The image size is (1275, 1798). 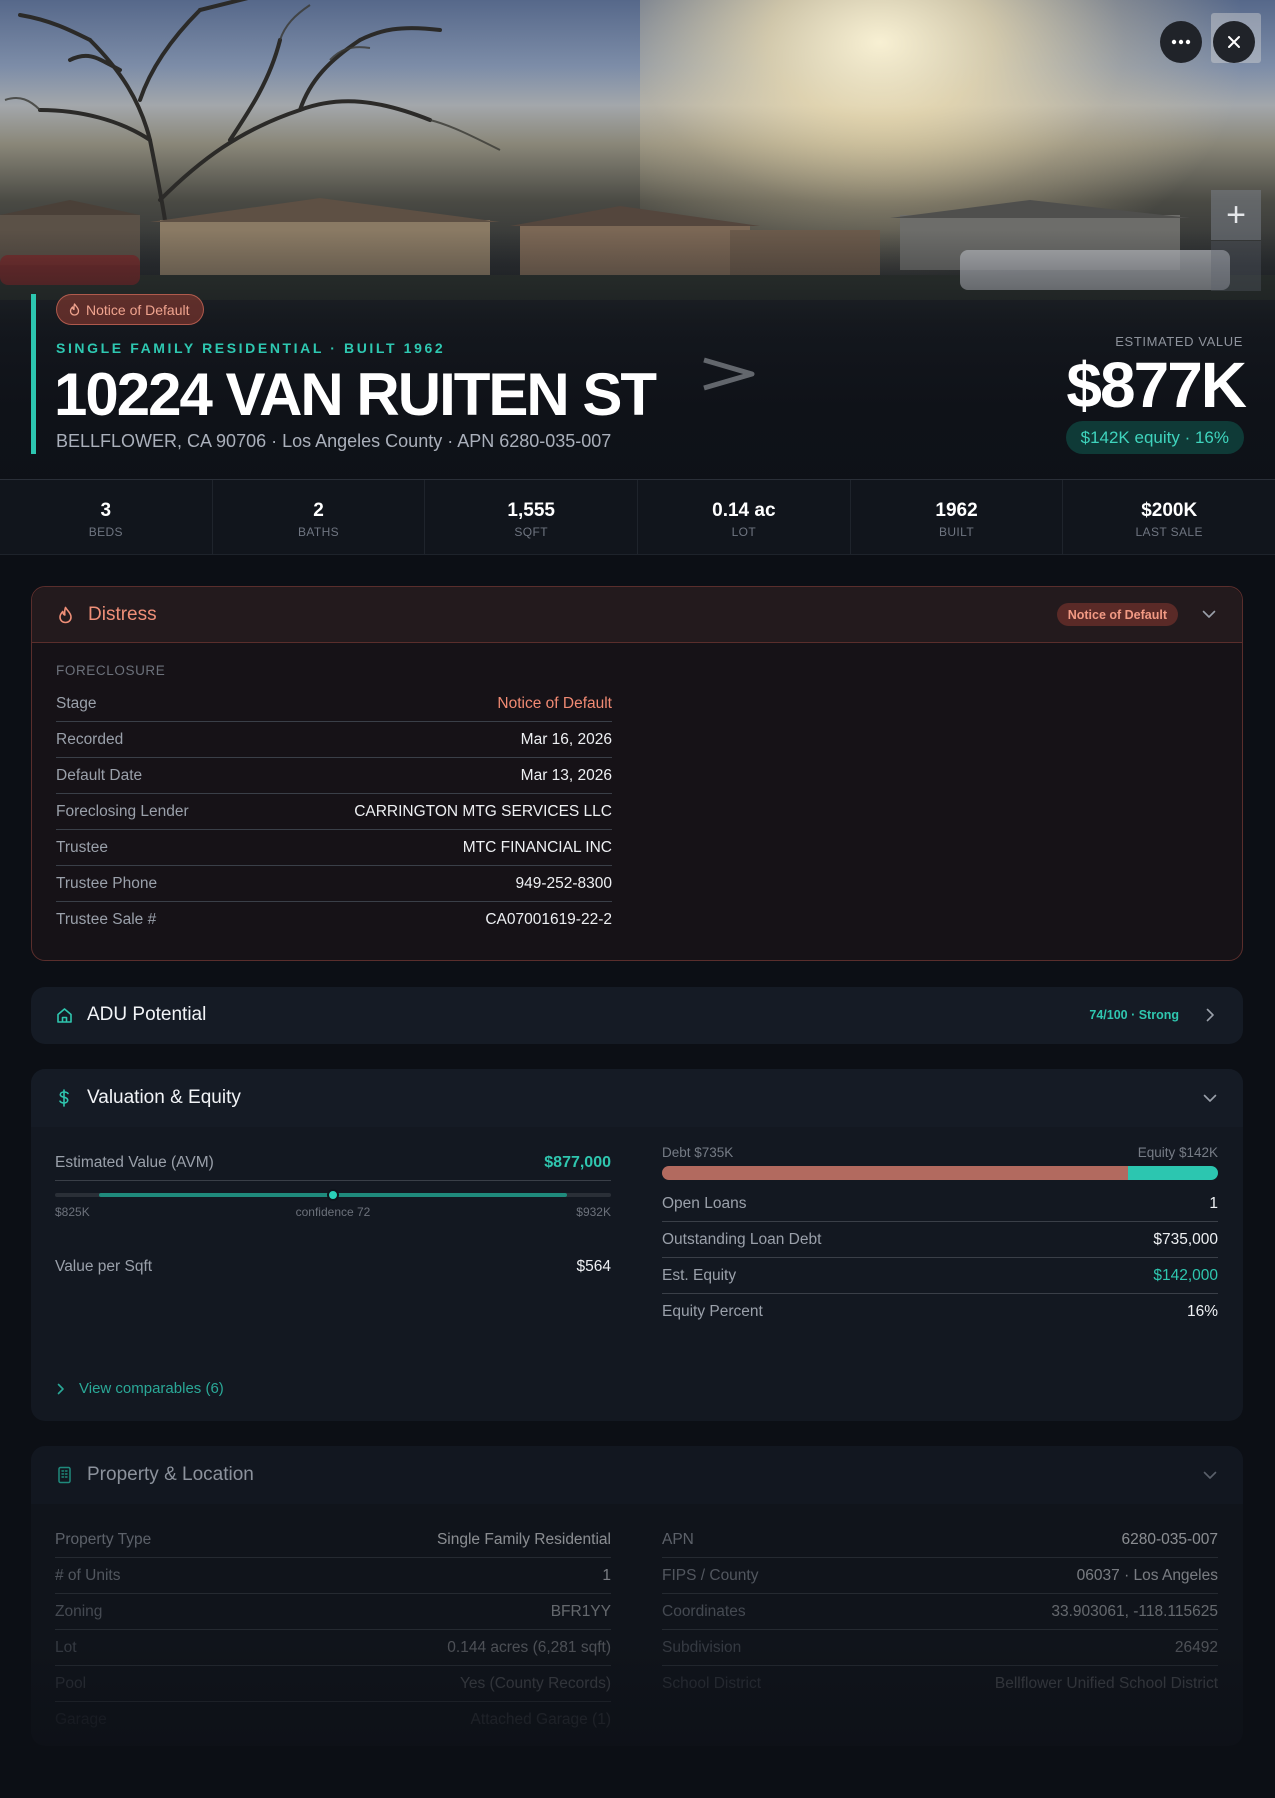 I want to click on stat-value: 0.14 ac, so click(x=744, y=510).